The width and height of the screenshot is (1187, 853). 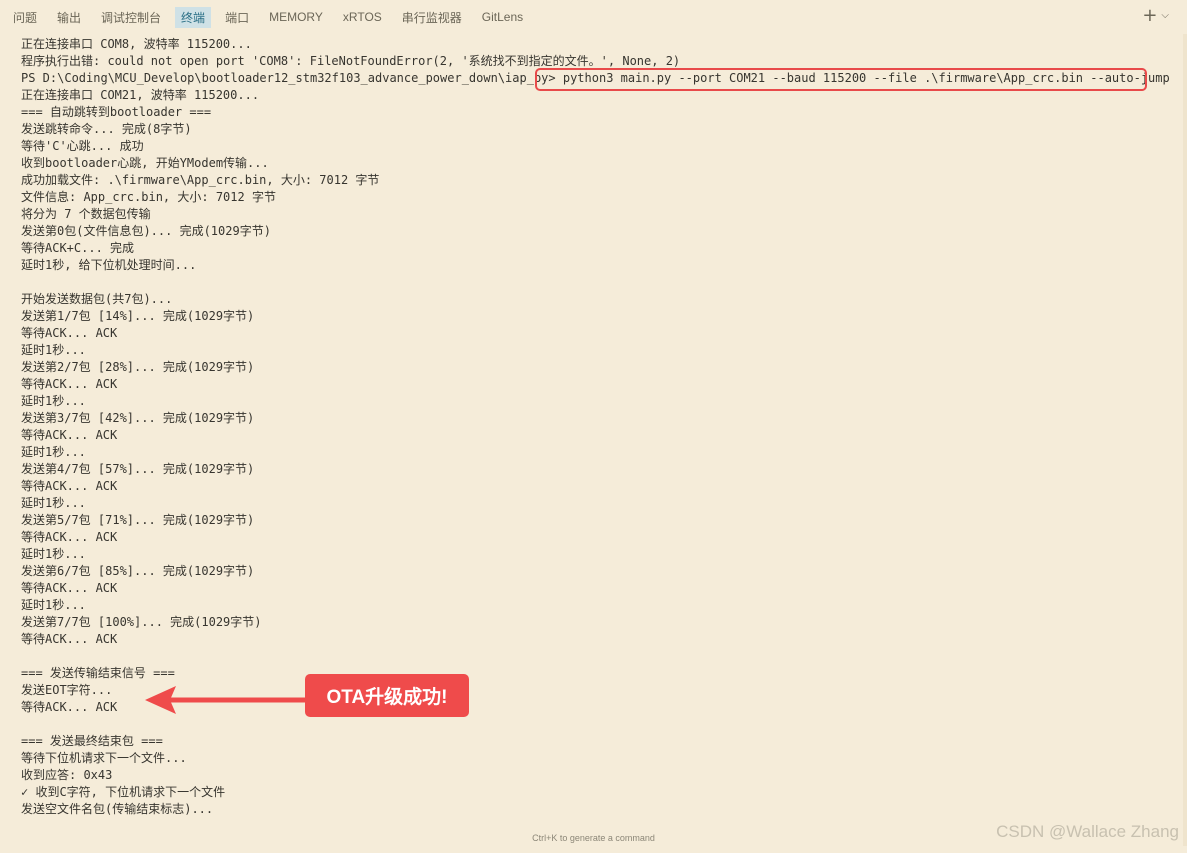 I want to click on terminal-line: 发送第4/7包 [57%]... 完成(1029字节), so click(x=138, y=469).